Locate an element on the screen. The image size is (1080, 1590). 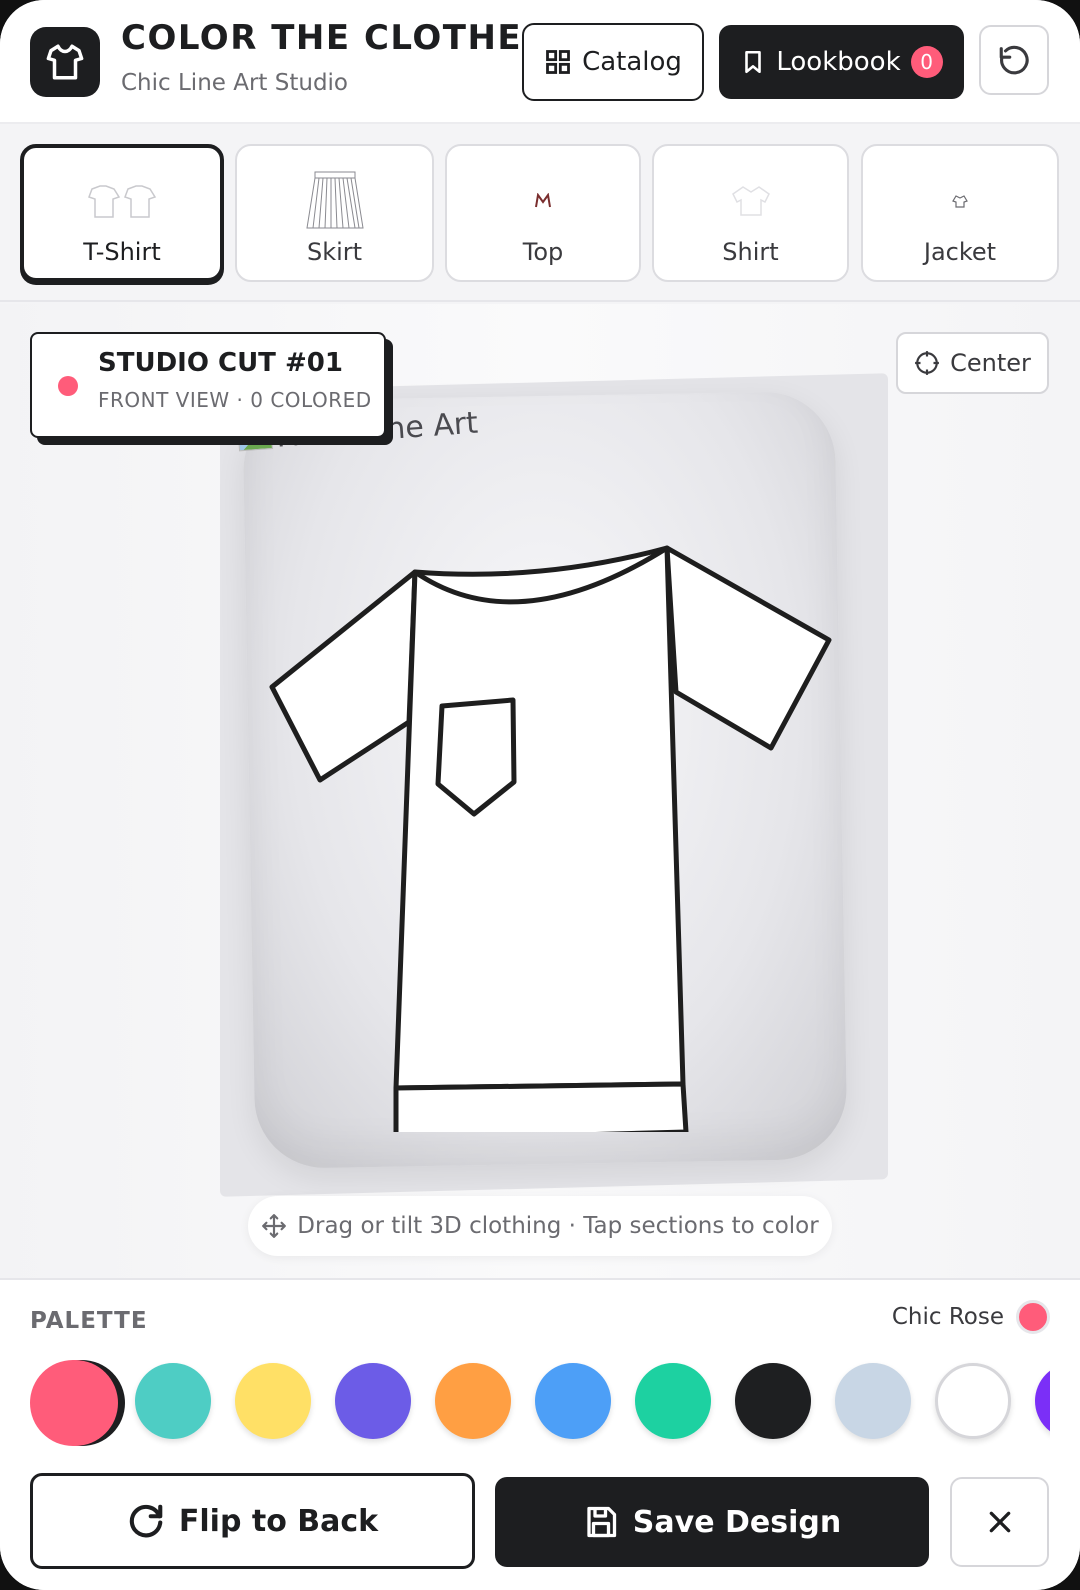
tab-label: Skirt is located at coordinates (334, 252).